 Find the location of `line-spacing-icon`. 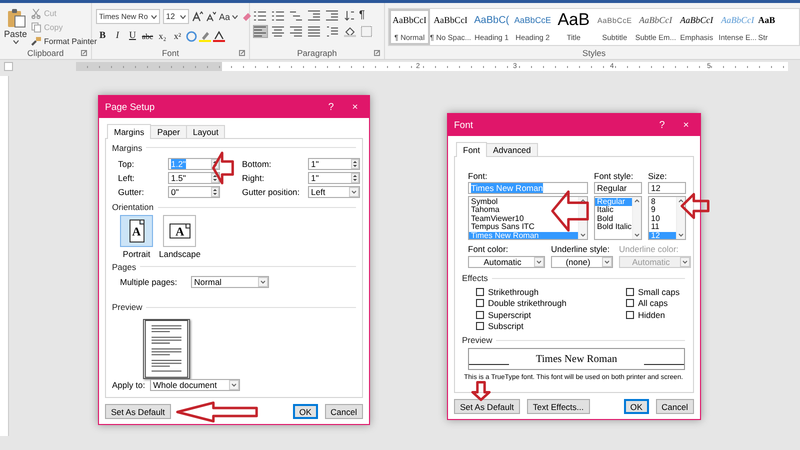

line-spacing-icon is located at coordinates (332, 31).